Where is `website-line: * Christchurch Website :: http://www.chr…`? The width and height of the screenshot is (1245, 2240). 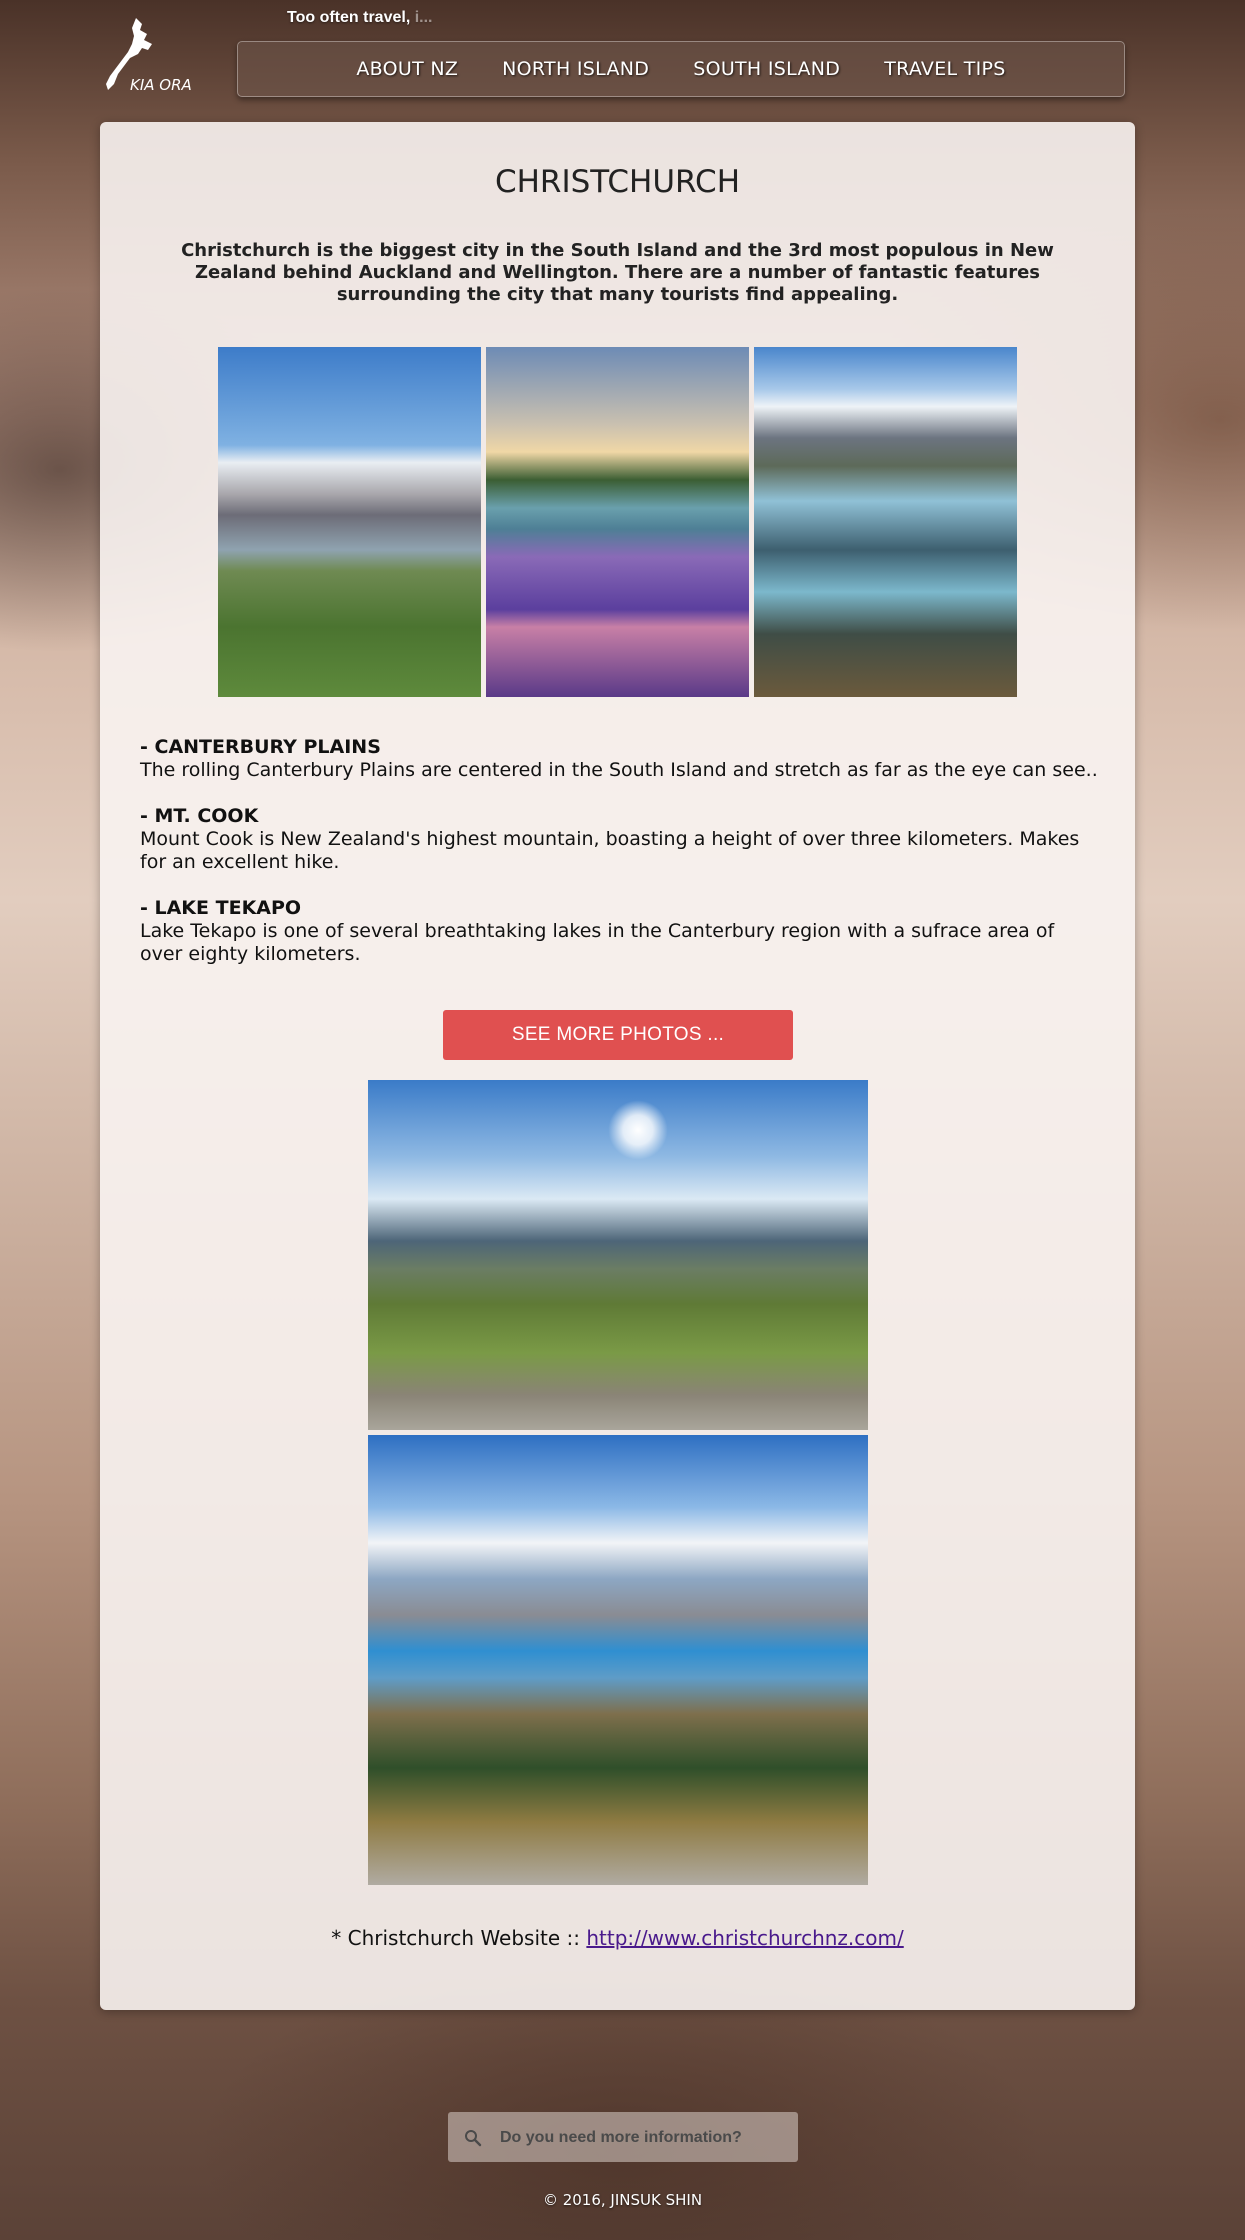
website-line: * Christchurch Website :: http://www.chr… is located at coordinates (617, 1938).